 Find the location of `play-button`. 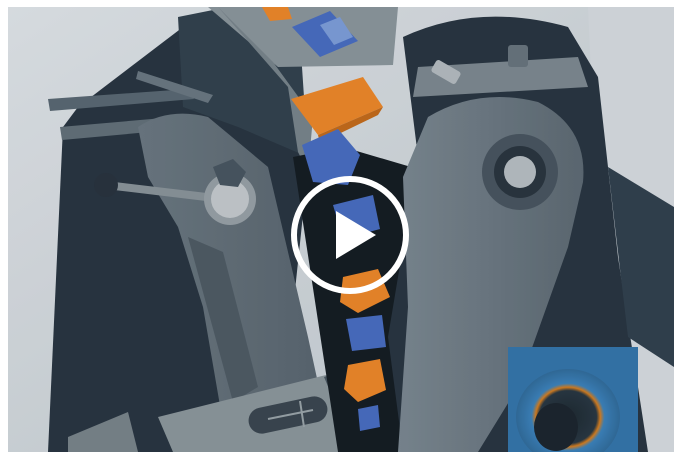

play-button is located at coordinates (350, 235).